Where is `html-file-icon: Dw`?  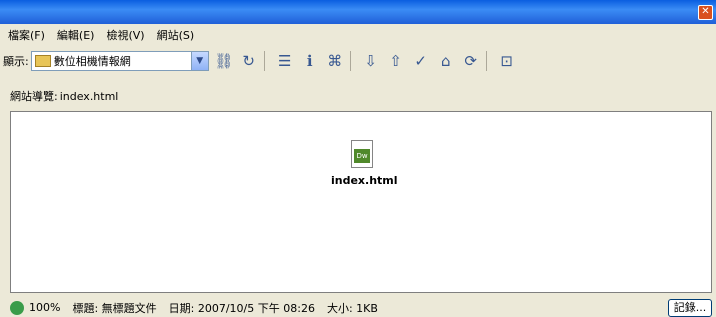 html-file-icon: Dw is located at coordinates (362, 154).